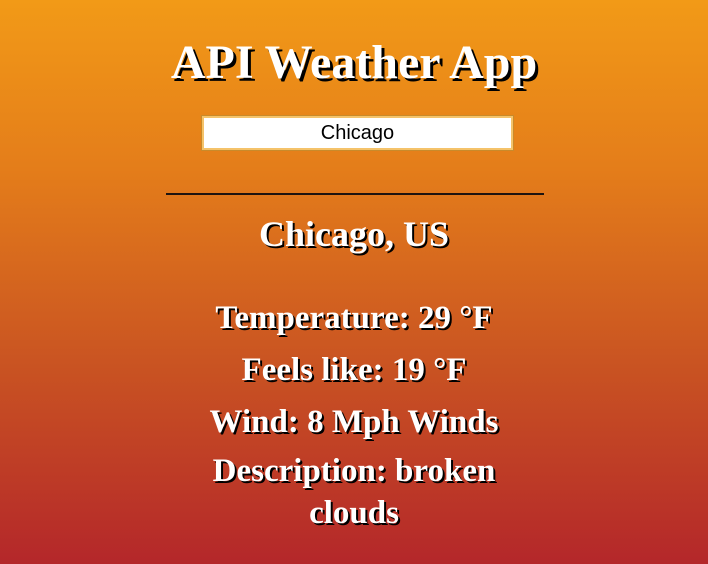  I want to click on search-container, so click(357, 133).